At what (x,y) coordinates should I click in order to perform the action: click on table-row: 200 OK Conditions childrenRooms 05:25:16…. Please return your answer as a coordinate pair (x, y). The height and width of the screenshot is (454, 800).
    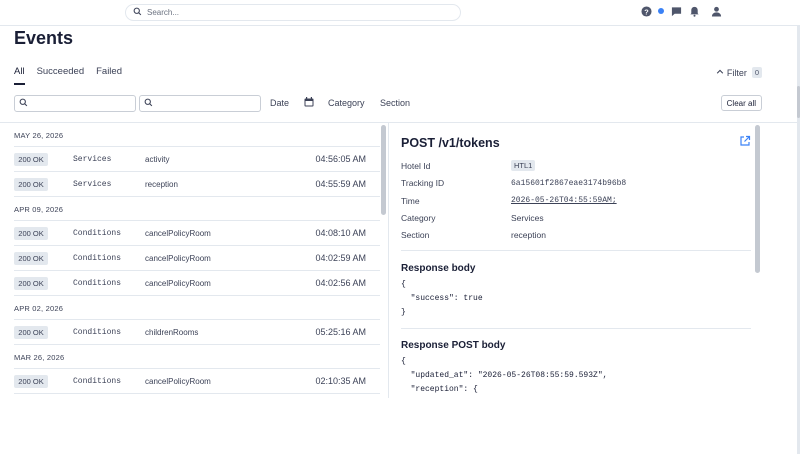
    Looking at the image, I should click on (197, 332).